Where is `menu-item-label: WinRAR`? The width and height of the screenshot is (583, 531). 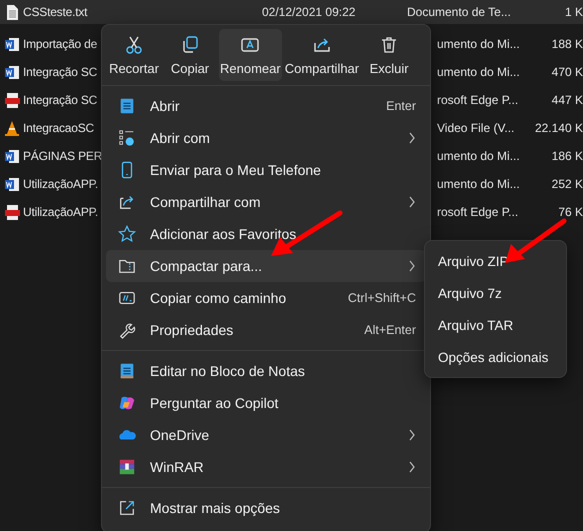
menu-item-label: WinRAR is located at coordinates (177, 467).